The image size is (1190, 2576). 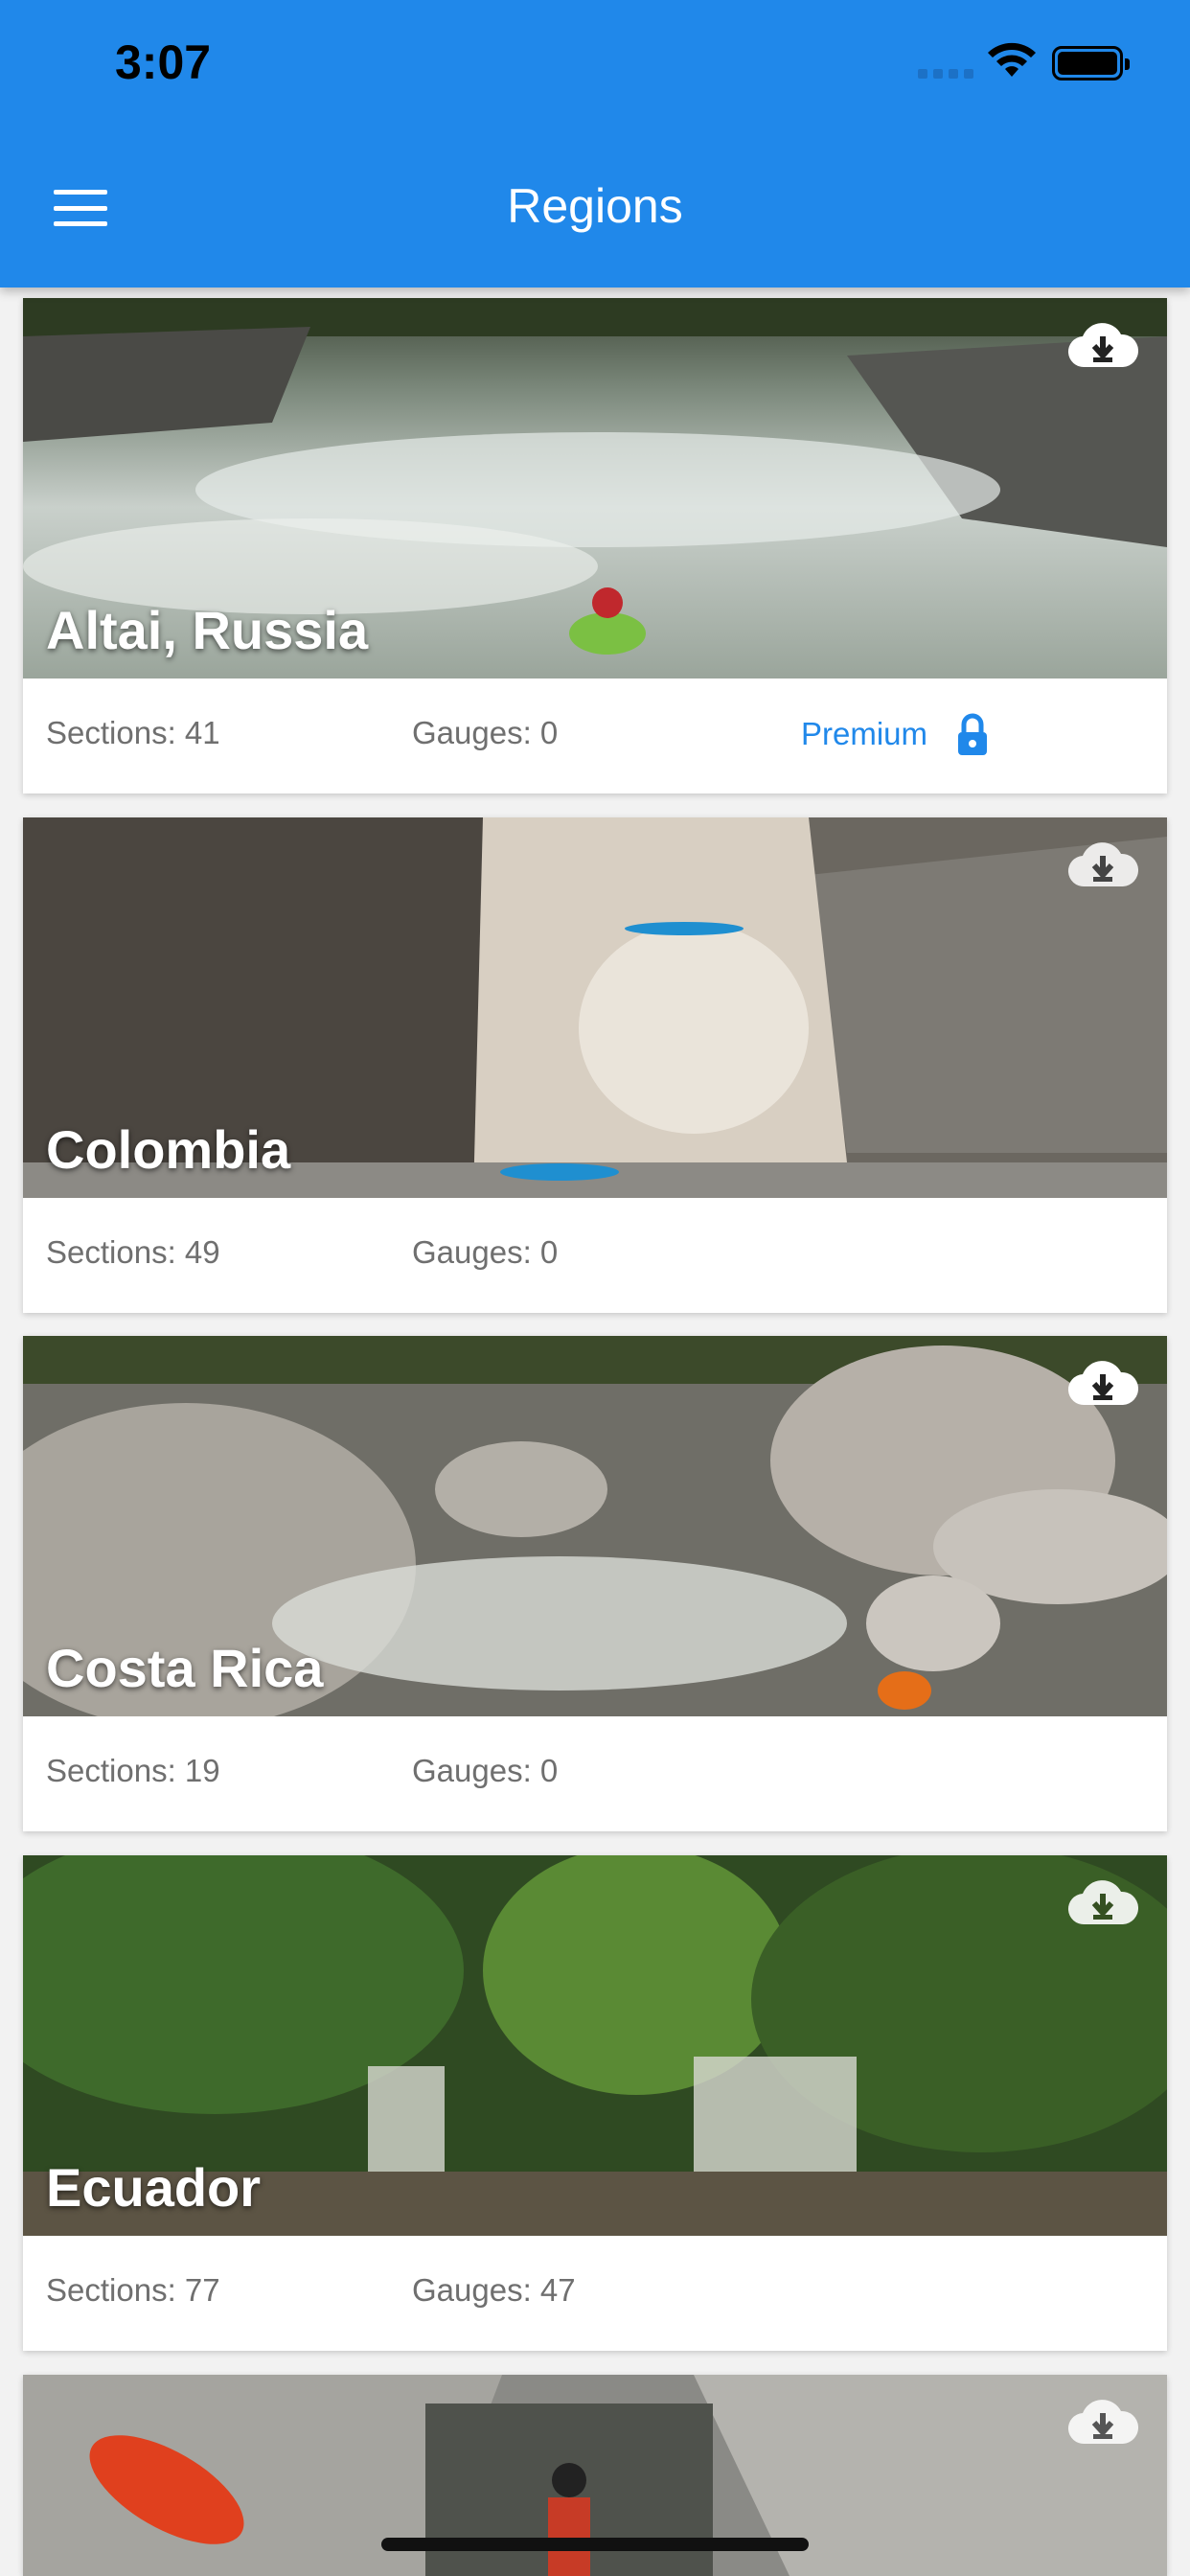 What do you see at coordinates (133, 2290) in the screenshot?
I see `sections-count: Sections: 77` at bounding box center [133, 2290].